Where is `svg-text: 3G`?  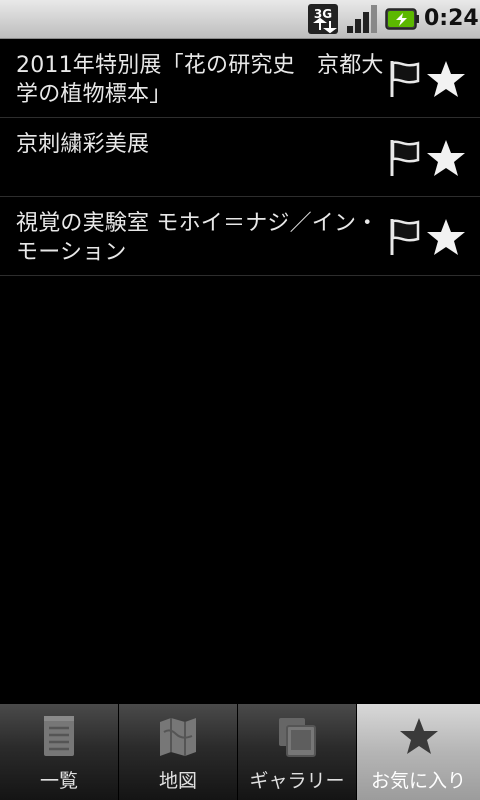 svg-text: 3G is located at coordinates (323, 14).